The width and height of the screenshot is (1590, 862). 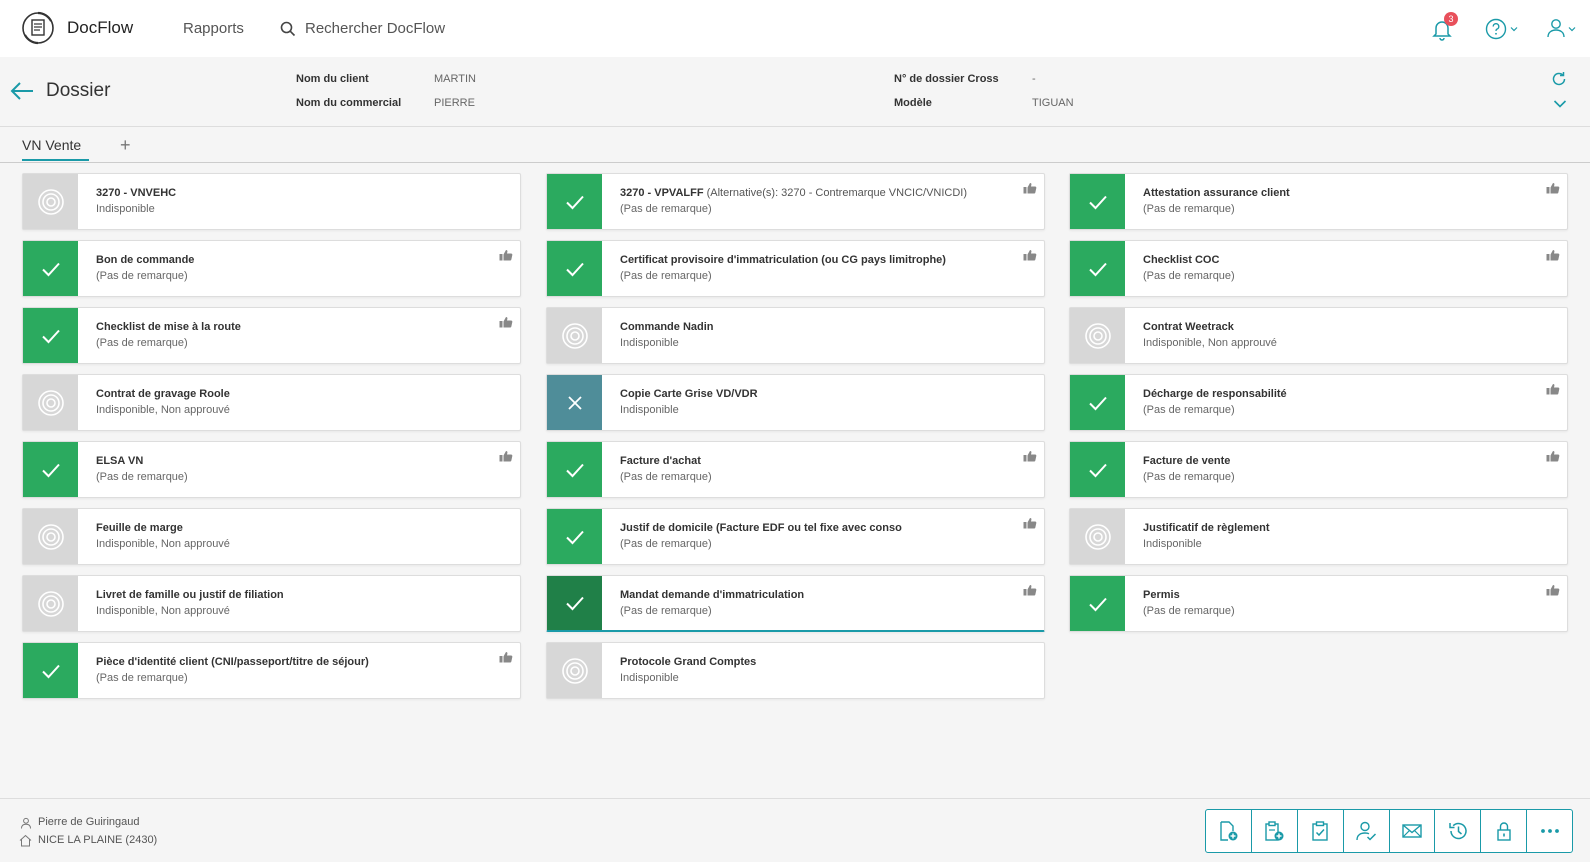 I want to click on document-title: Livret de famille ou justif de filiation, so click(x=190, y=595).